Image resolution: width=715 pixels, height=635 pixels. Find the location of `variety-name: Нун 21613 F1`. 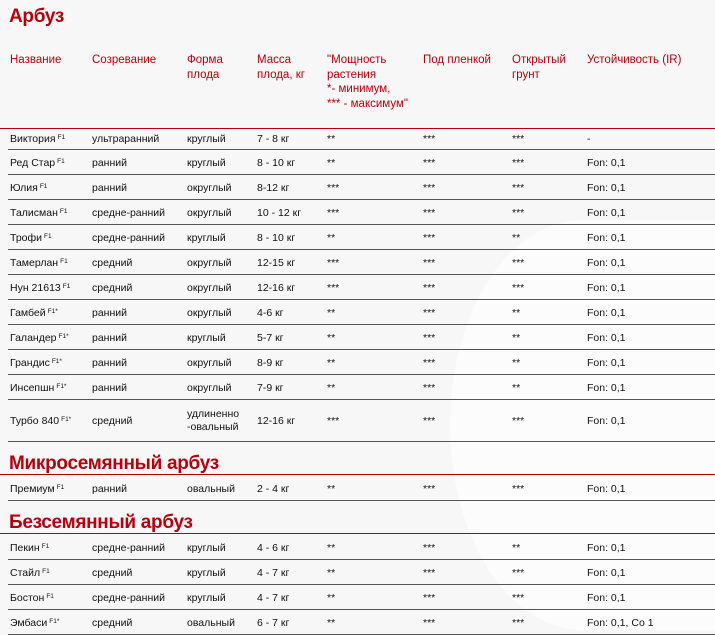

variety-name: Нун 21613 F1 is located at coordinates (40, 288).